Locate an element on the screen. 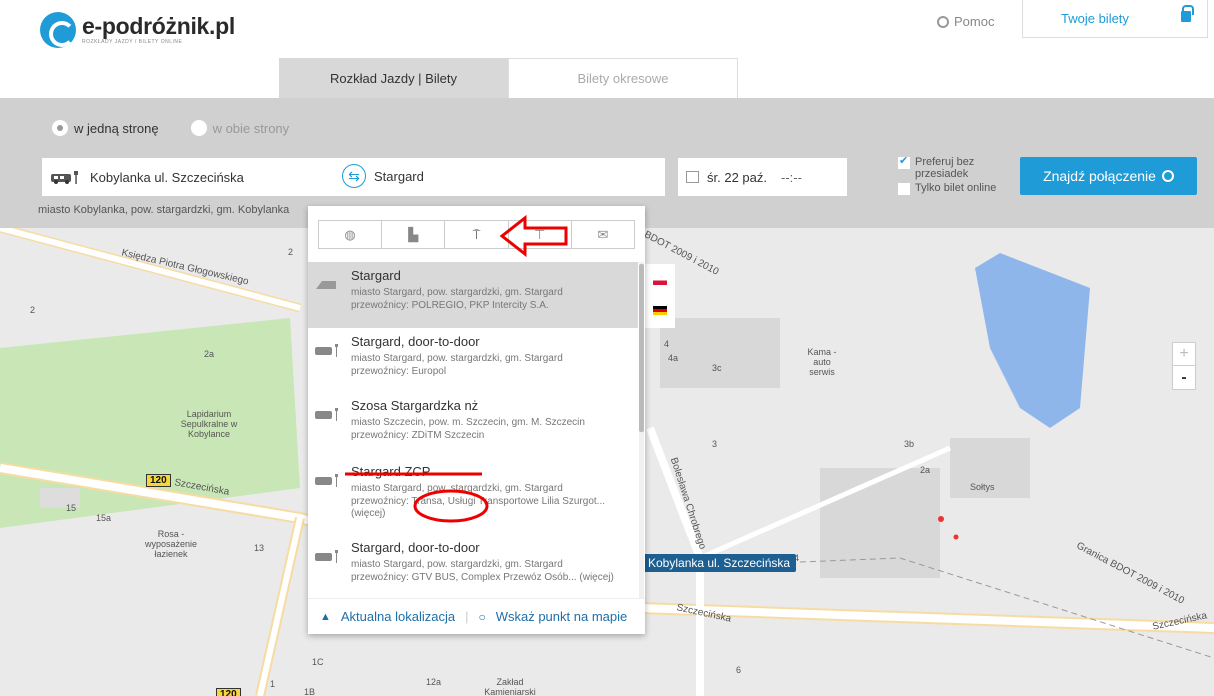  route-input-box: Kobylanka ul. Szczecińska ⇆ Stargard is located at coordinates (353, 177).